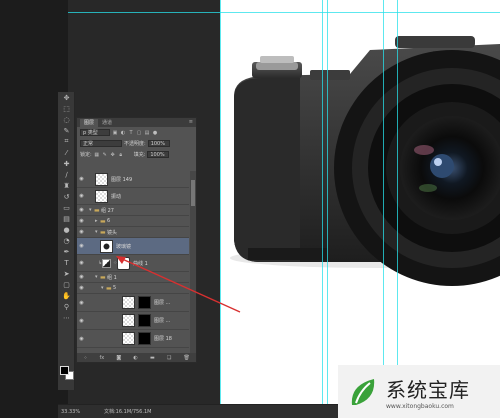 Image resolution: width=500 pixels, height=418 pixels. I want to click on crop-tool-icon: ⌗, so click(66, 141).